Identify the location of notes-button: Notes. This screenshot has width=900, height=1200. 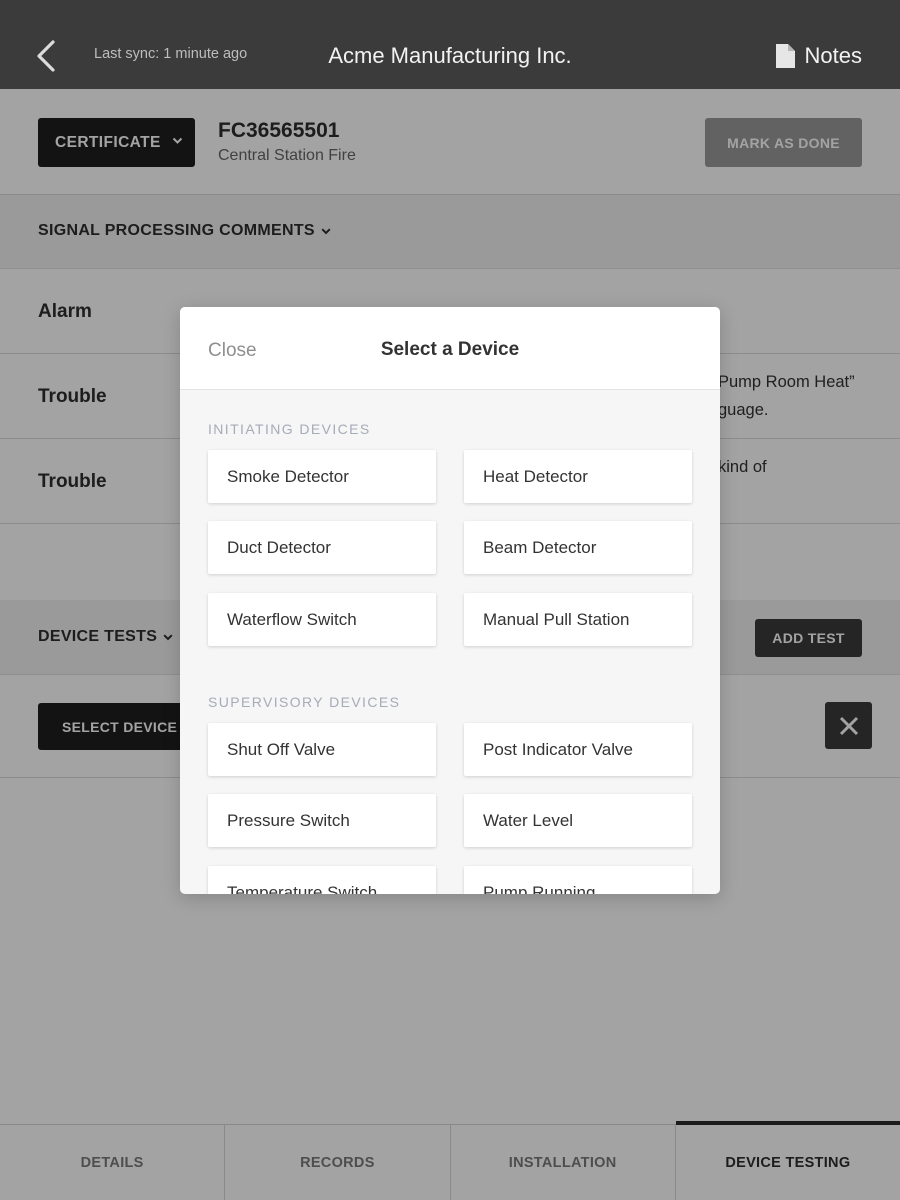
(818, 56).